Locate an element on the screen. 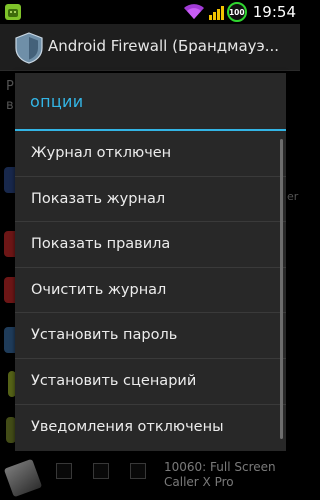  dialog-title: опции is located at coordinates (150, 102).